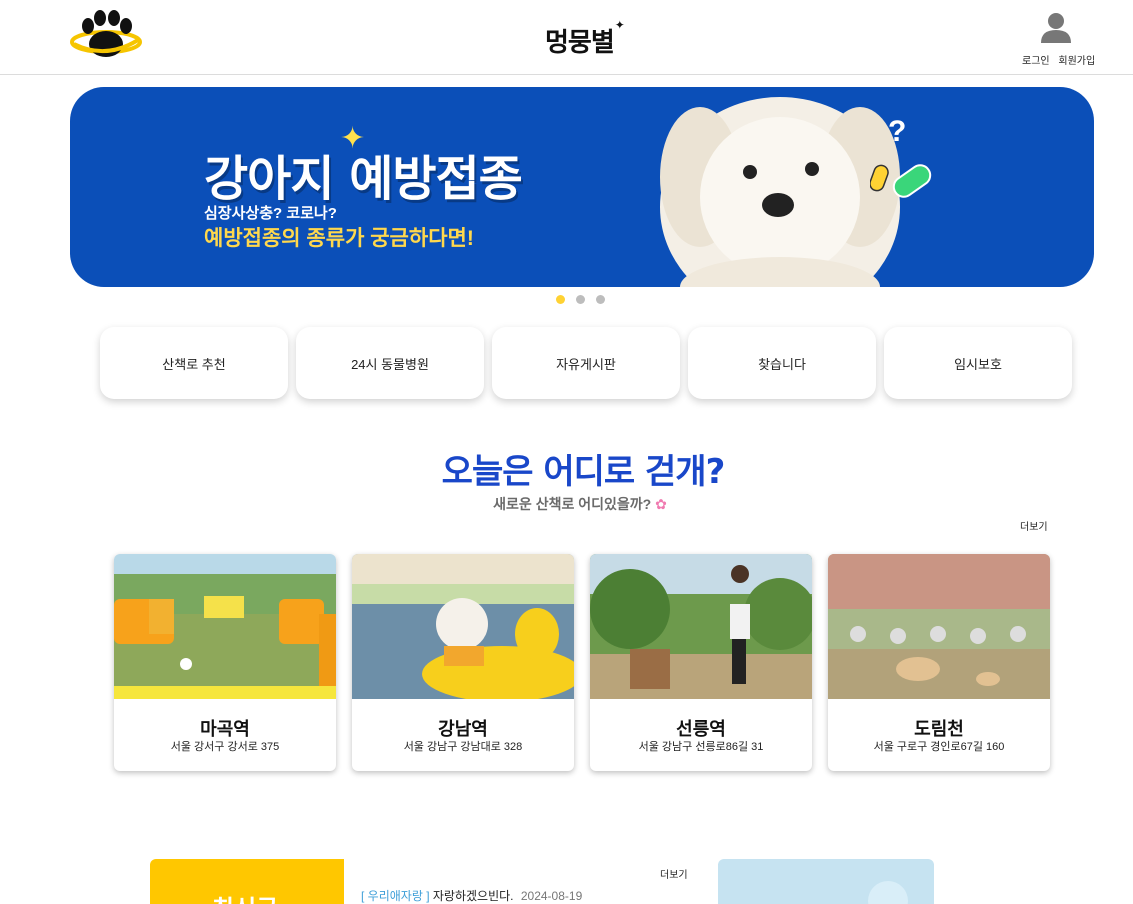 Image resolution: width=1133 pixels, height=904 pixels. Describe the element at coordinates (247, 881) in the screenshot. I see `recent-posts-banner: 최신글` at that location.